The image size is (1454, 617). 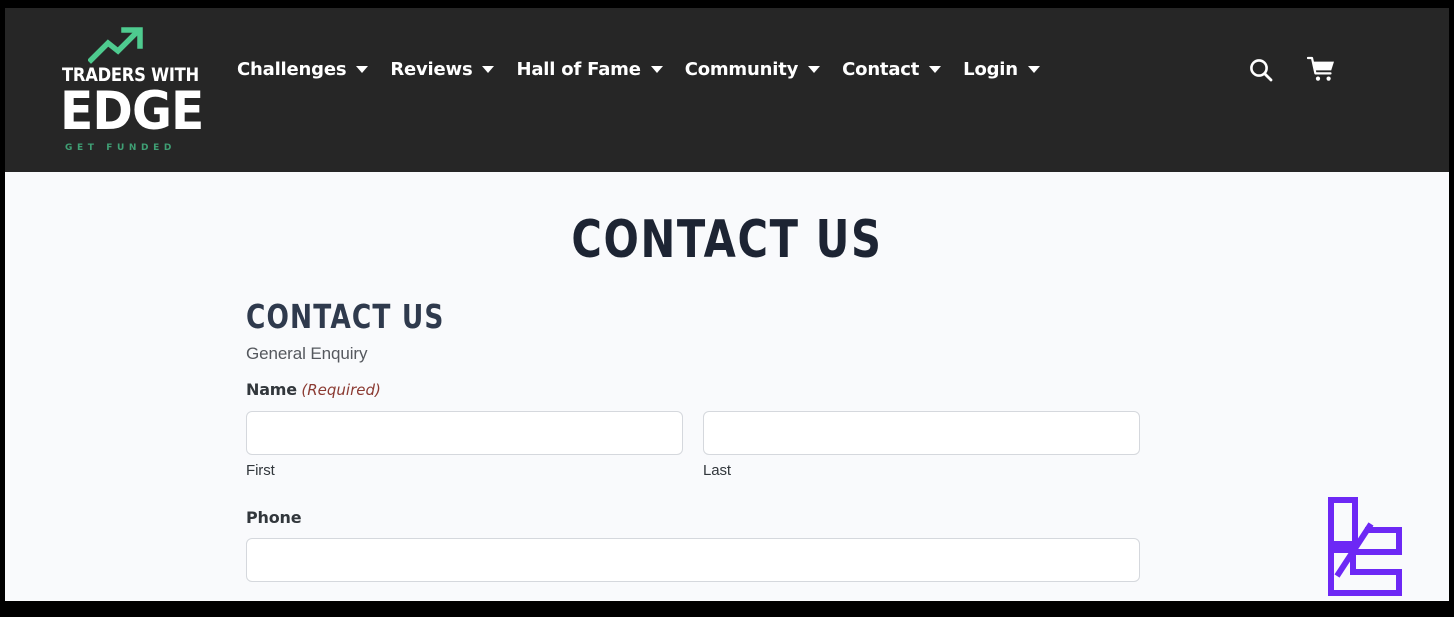 I want to click on phone-input-wrapper, so click(x=693, y=560).